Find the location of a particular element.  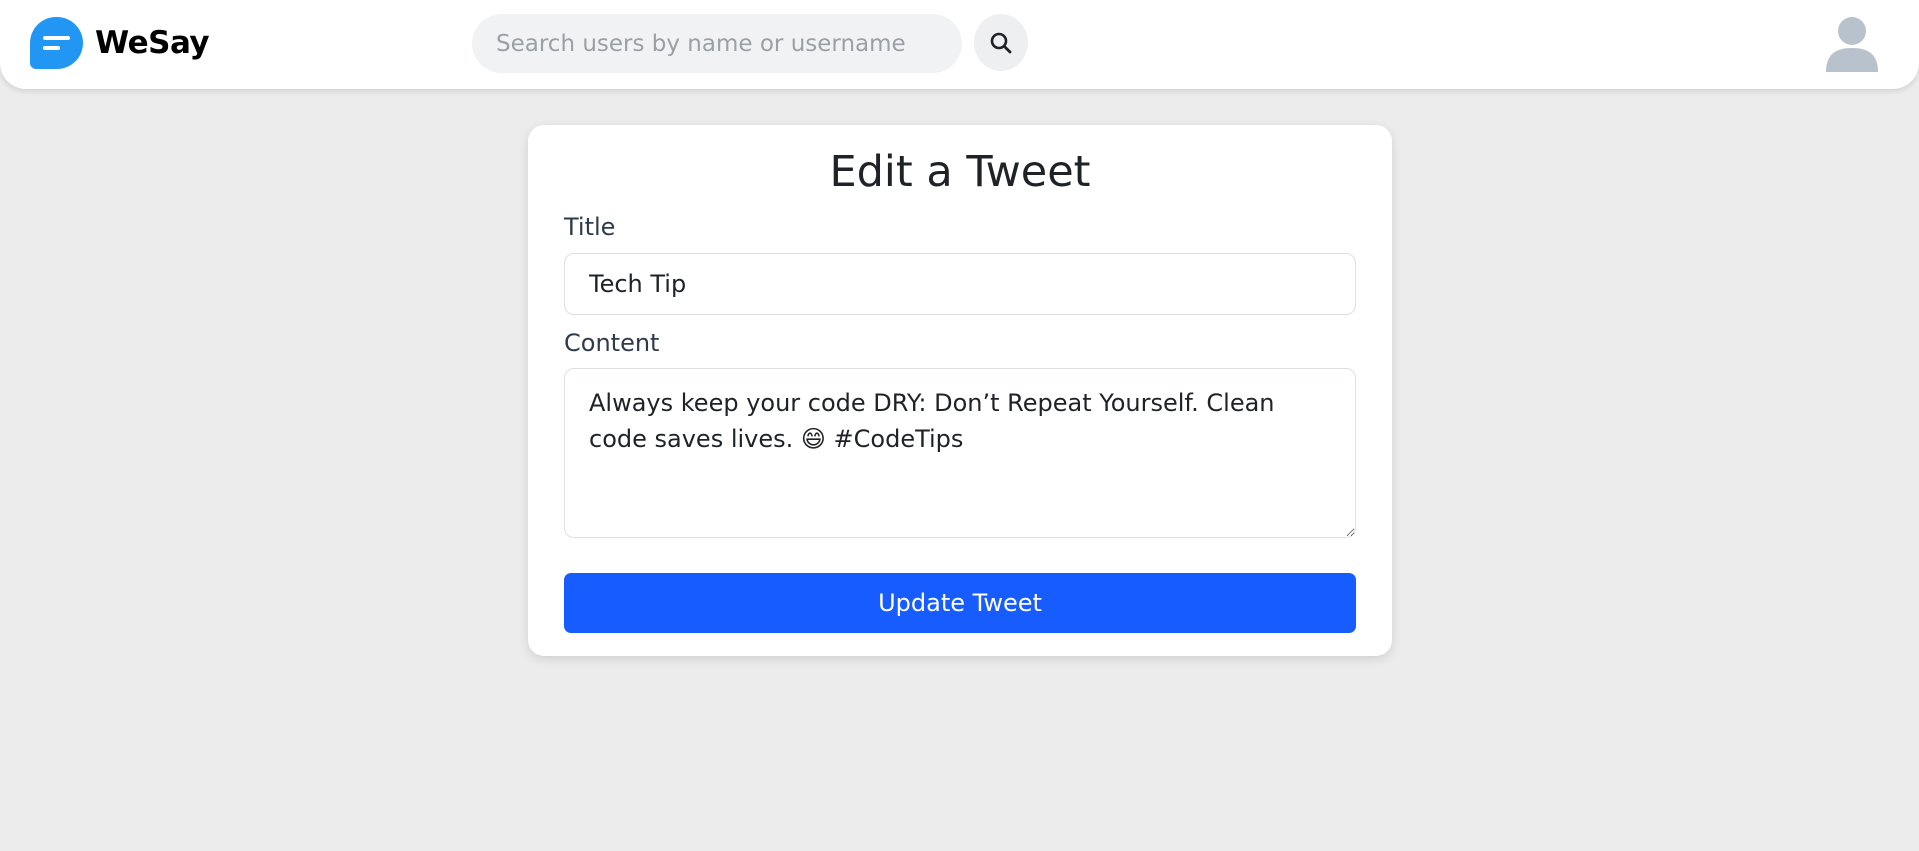

navbar: WeSay is located at coordinates (959, 44).